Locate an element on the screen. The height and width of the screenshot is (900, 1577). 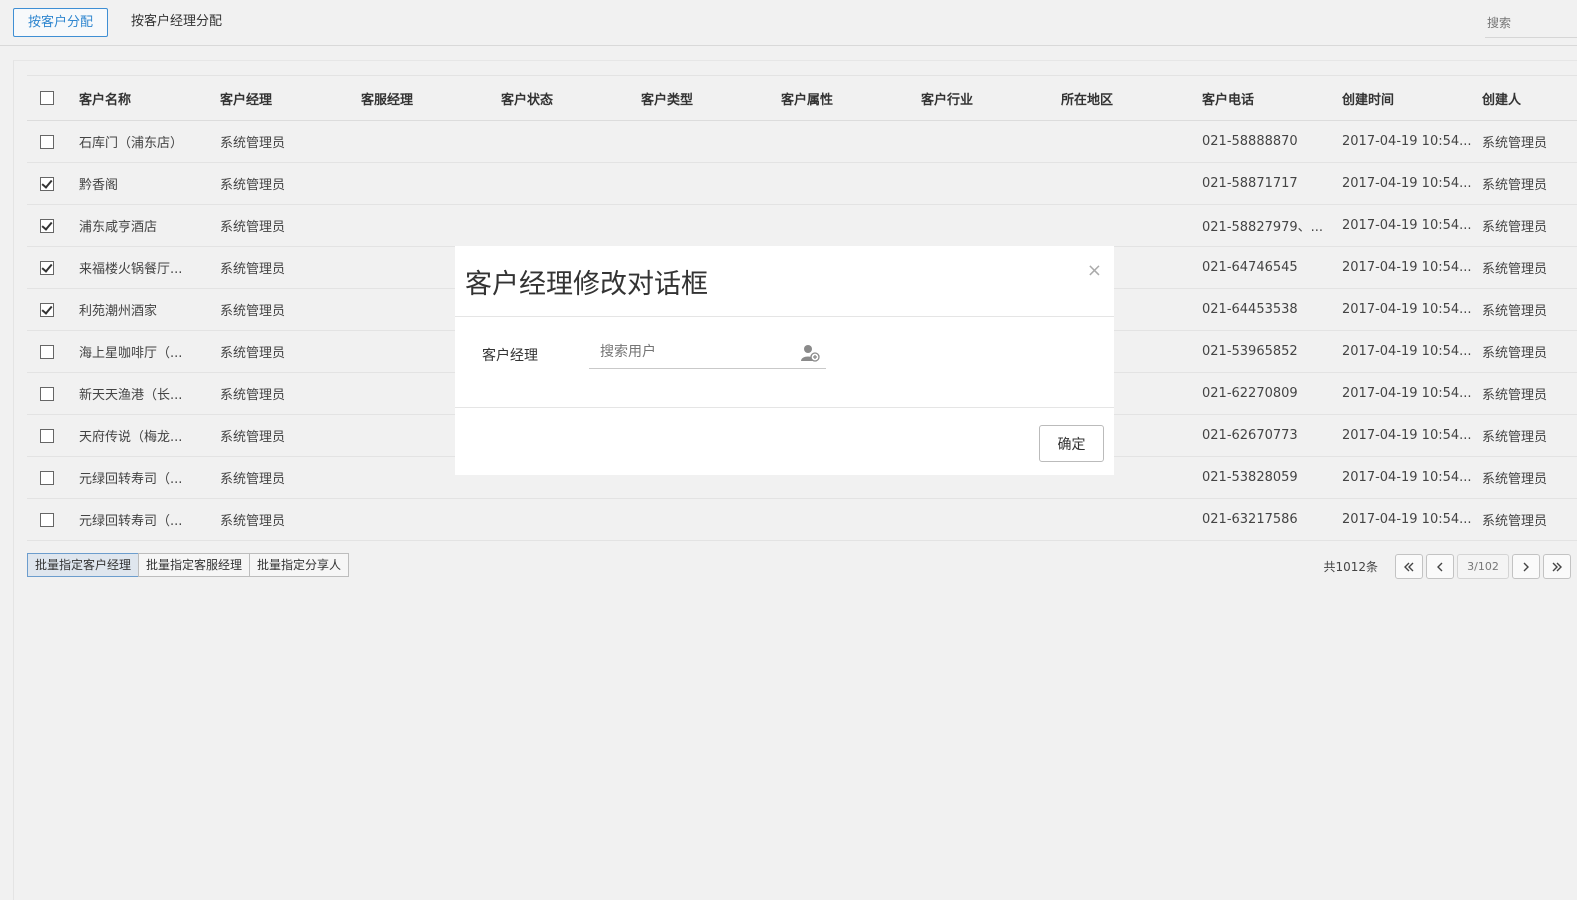
first-page-button is located at coordinates (1409, 566).